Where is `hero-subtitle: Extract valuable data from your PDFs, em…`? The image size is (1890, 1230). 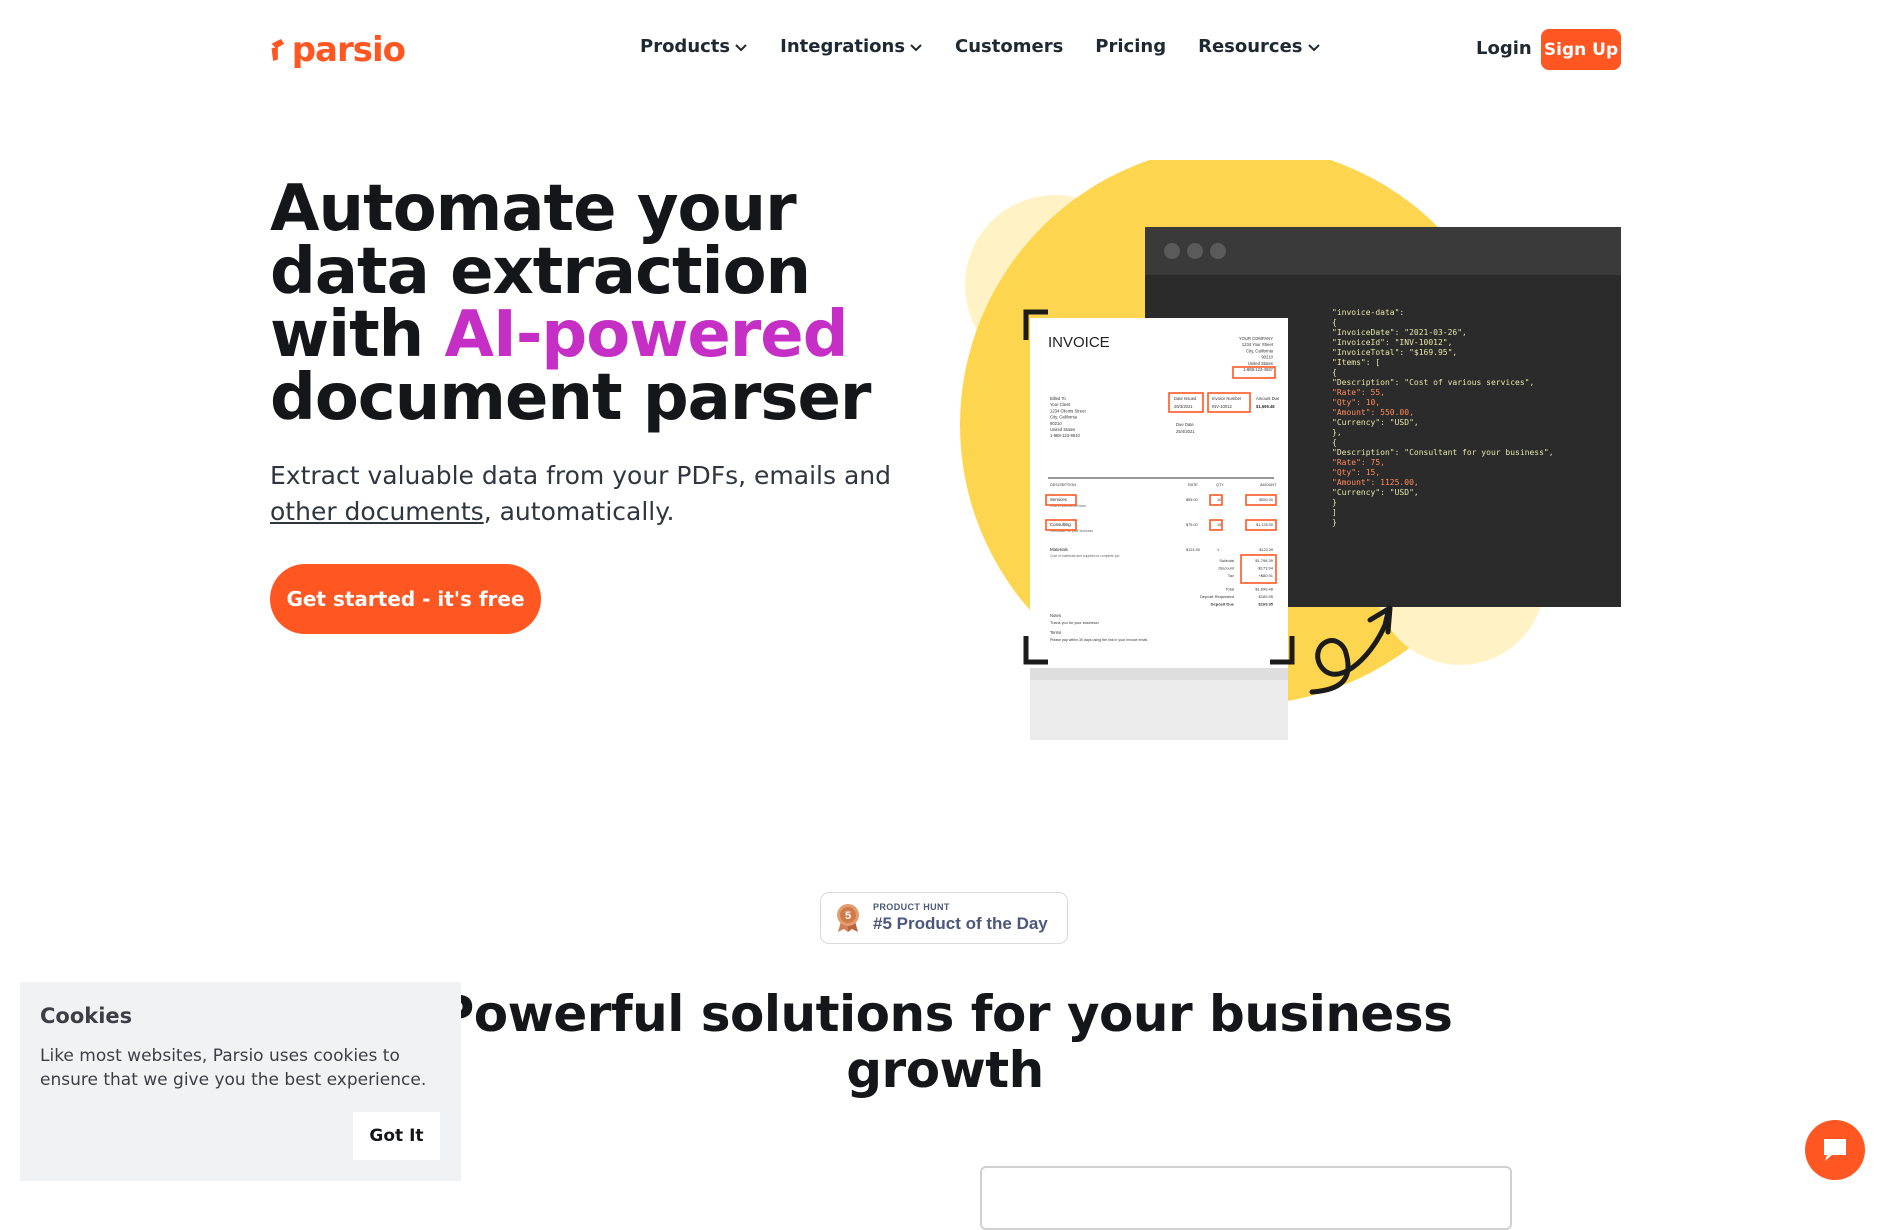 hero-subtitle: Extract valuable data from your PDFs, em… is located at coordinates (600, 494).